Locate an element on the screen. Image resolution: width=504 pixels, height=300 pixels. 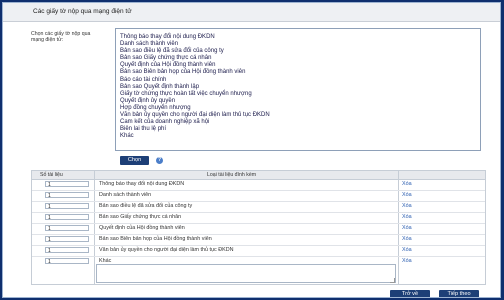
document-name: Quyết định của Hội đồng thành viên is located at coordinates (142, 228).